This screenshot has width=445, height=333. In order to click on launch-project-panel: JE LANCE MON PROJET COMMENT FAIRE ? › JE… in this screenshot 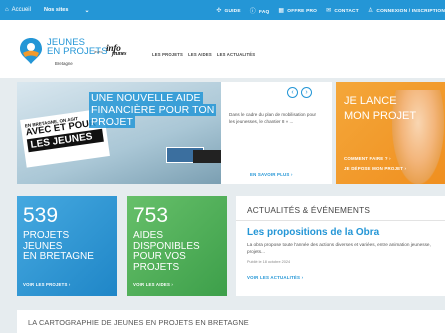, I will do `click(390, 133)`.